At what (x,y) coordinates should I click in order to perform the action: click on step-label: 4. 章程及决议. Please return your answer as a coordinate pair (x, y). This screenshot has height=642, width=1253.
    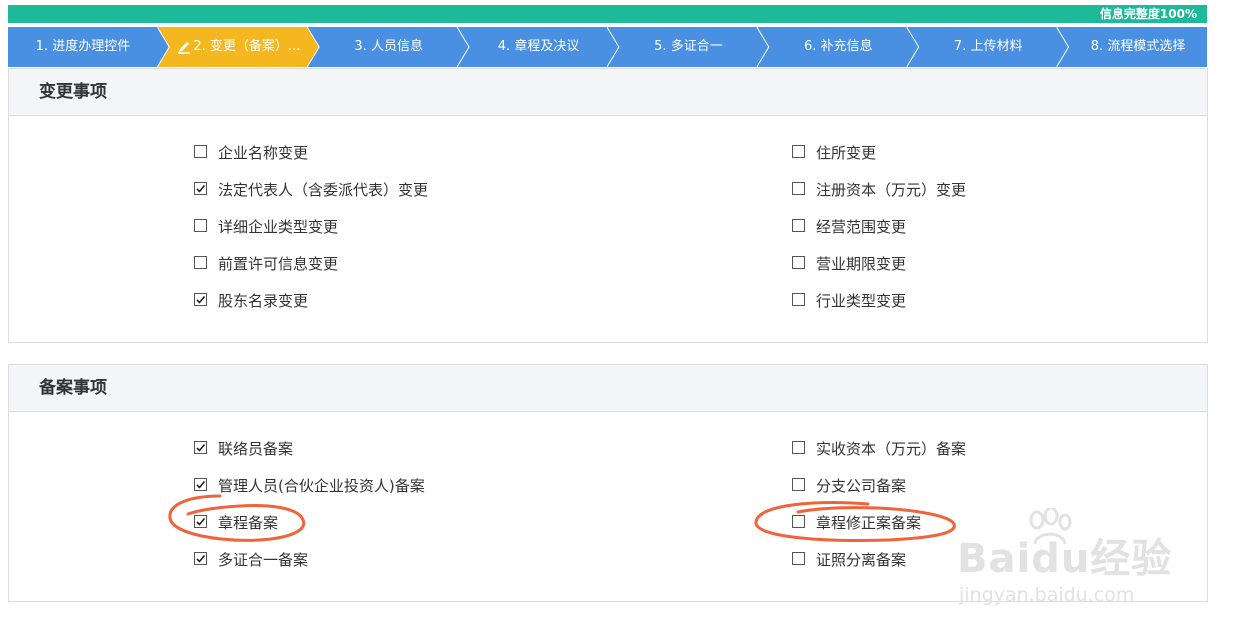
    Looking at the image, I should click on (538, 46).